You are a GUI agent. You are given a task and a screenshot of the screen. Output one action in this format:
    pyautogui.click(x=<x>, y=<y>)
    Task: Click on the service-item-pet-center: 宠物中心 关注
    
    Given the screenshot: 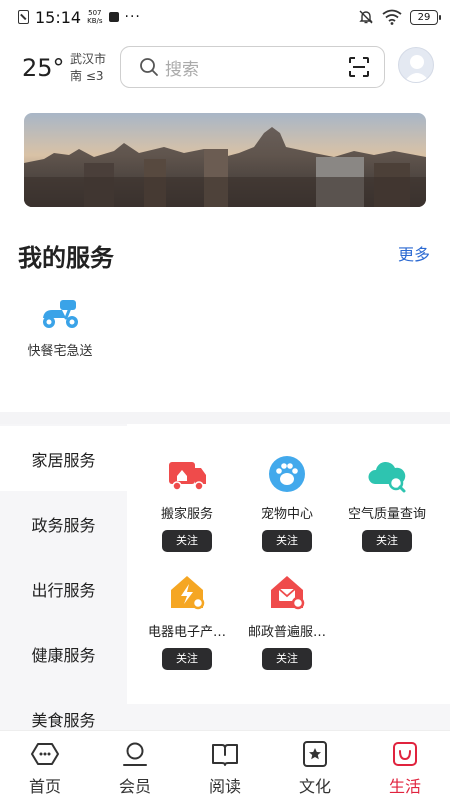 What is the action you would take?
    pyautogui.click(x=287, y=503)
    